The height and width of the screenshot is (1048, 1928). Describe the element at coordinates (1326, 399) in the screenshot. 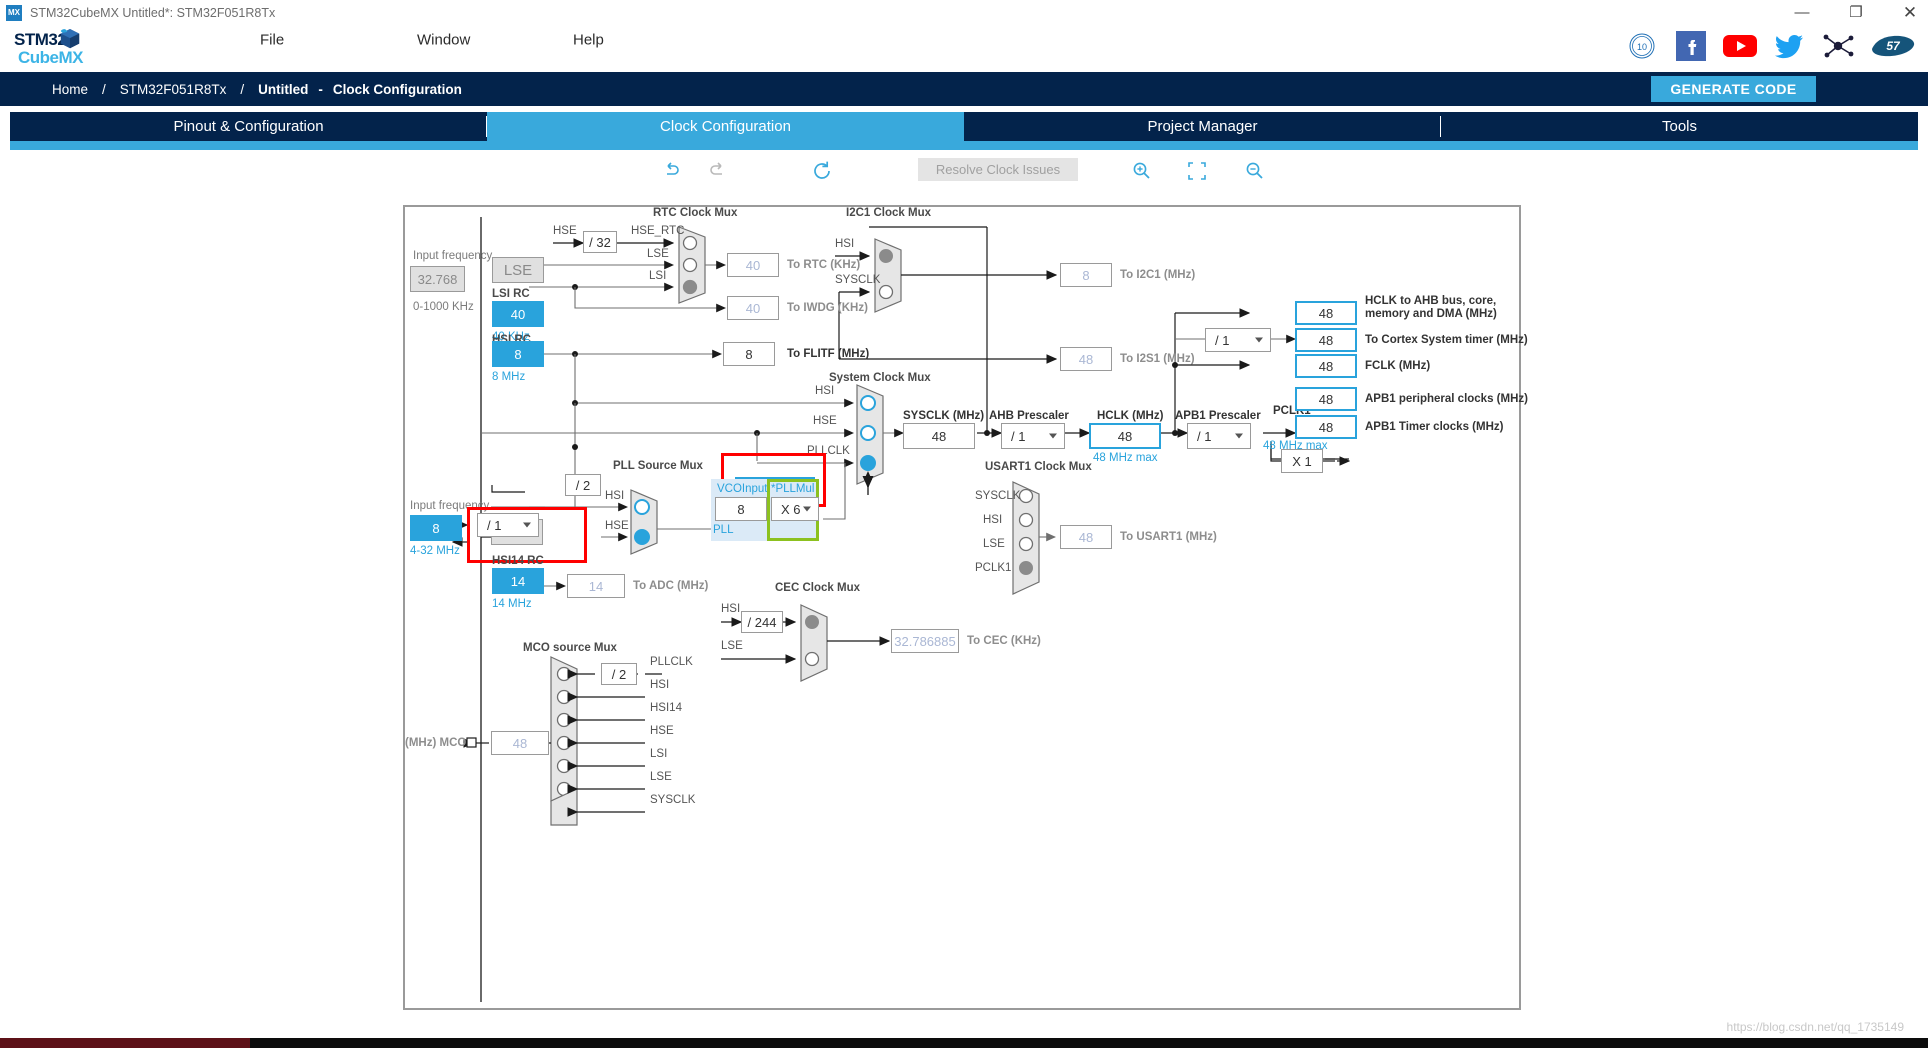

I see `apb1-peripheral-value-field: 48` at that location.